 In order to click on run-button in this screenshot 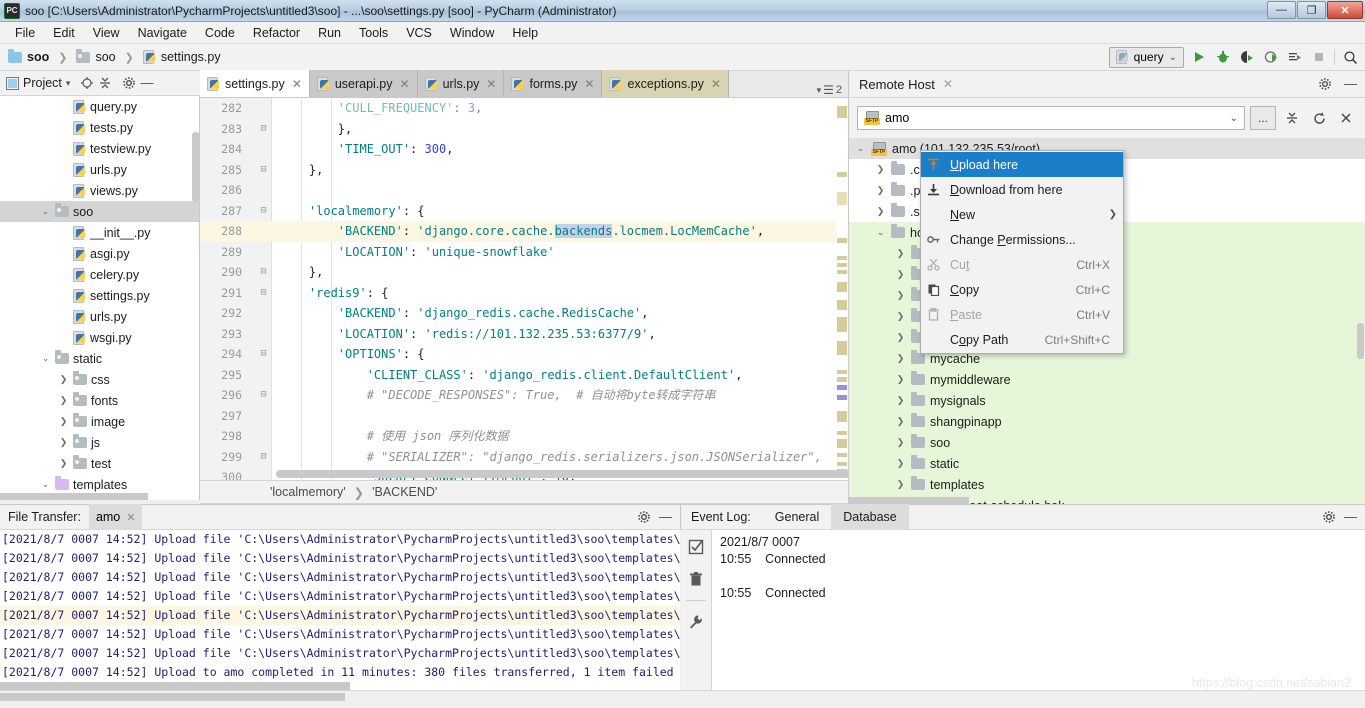, I will do `click(1199, 57)`.